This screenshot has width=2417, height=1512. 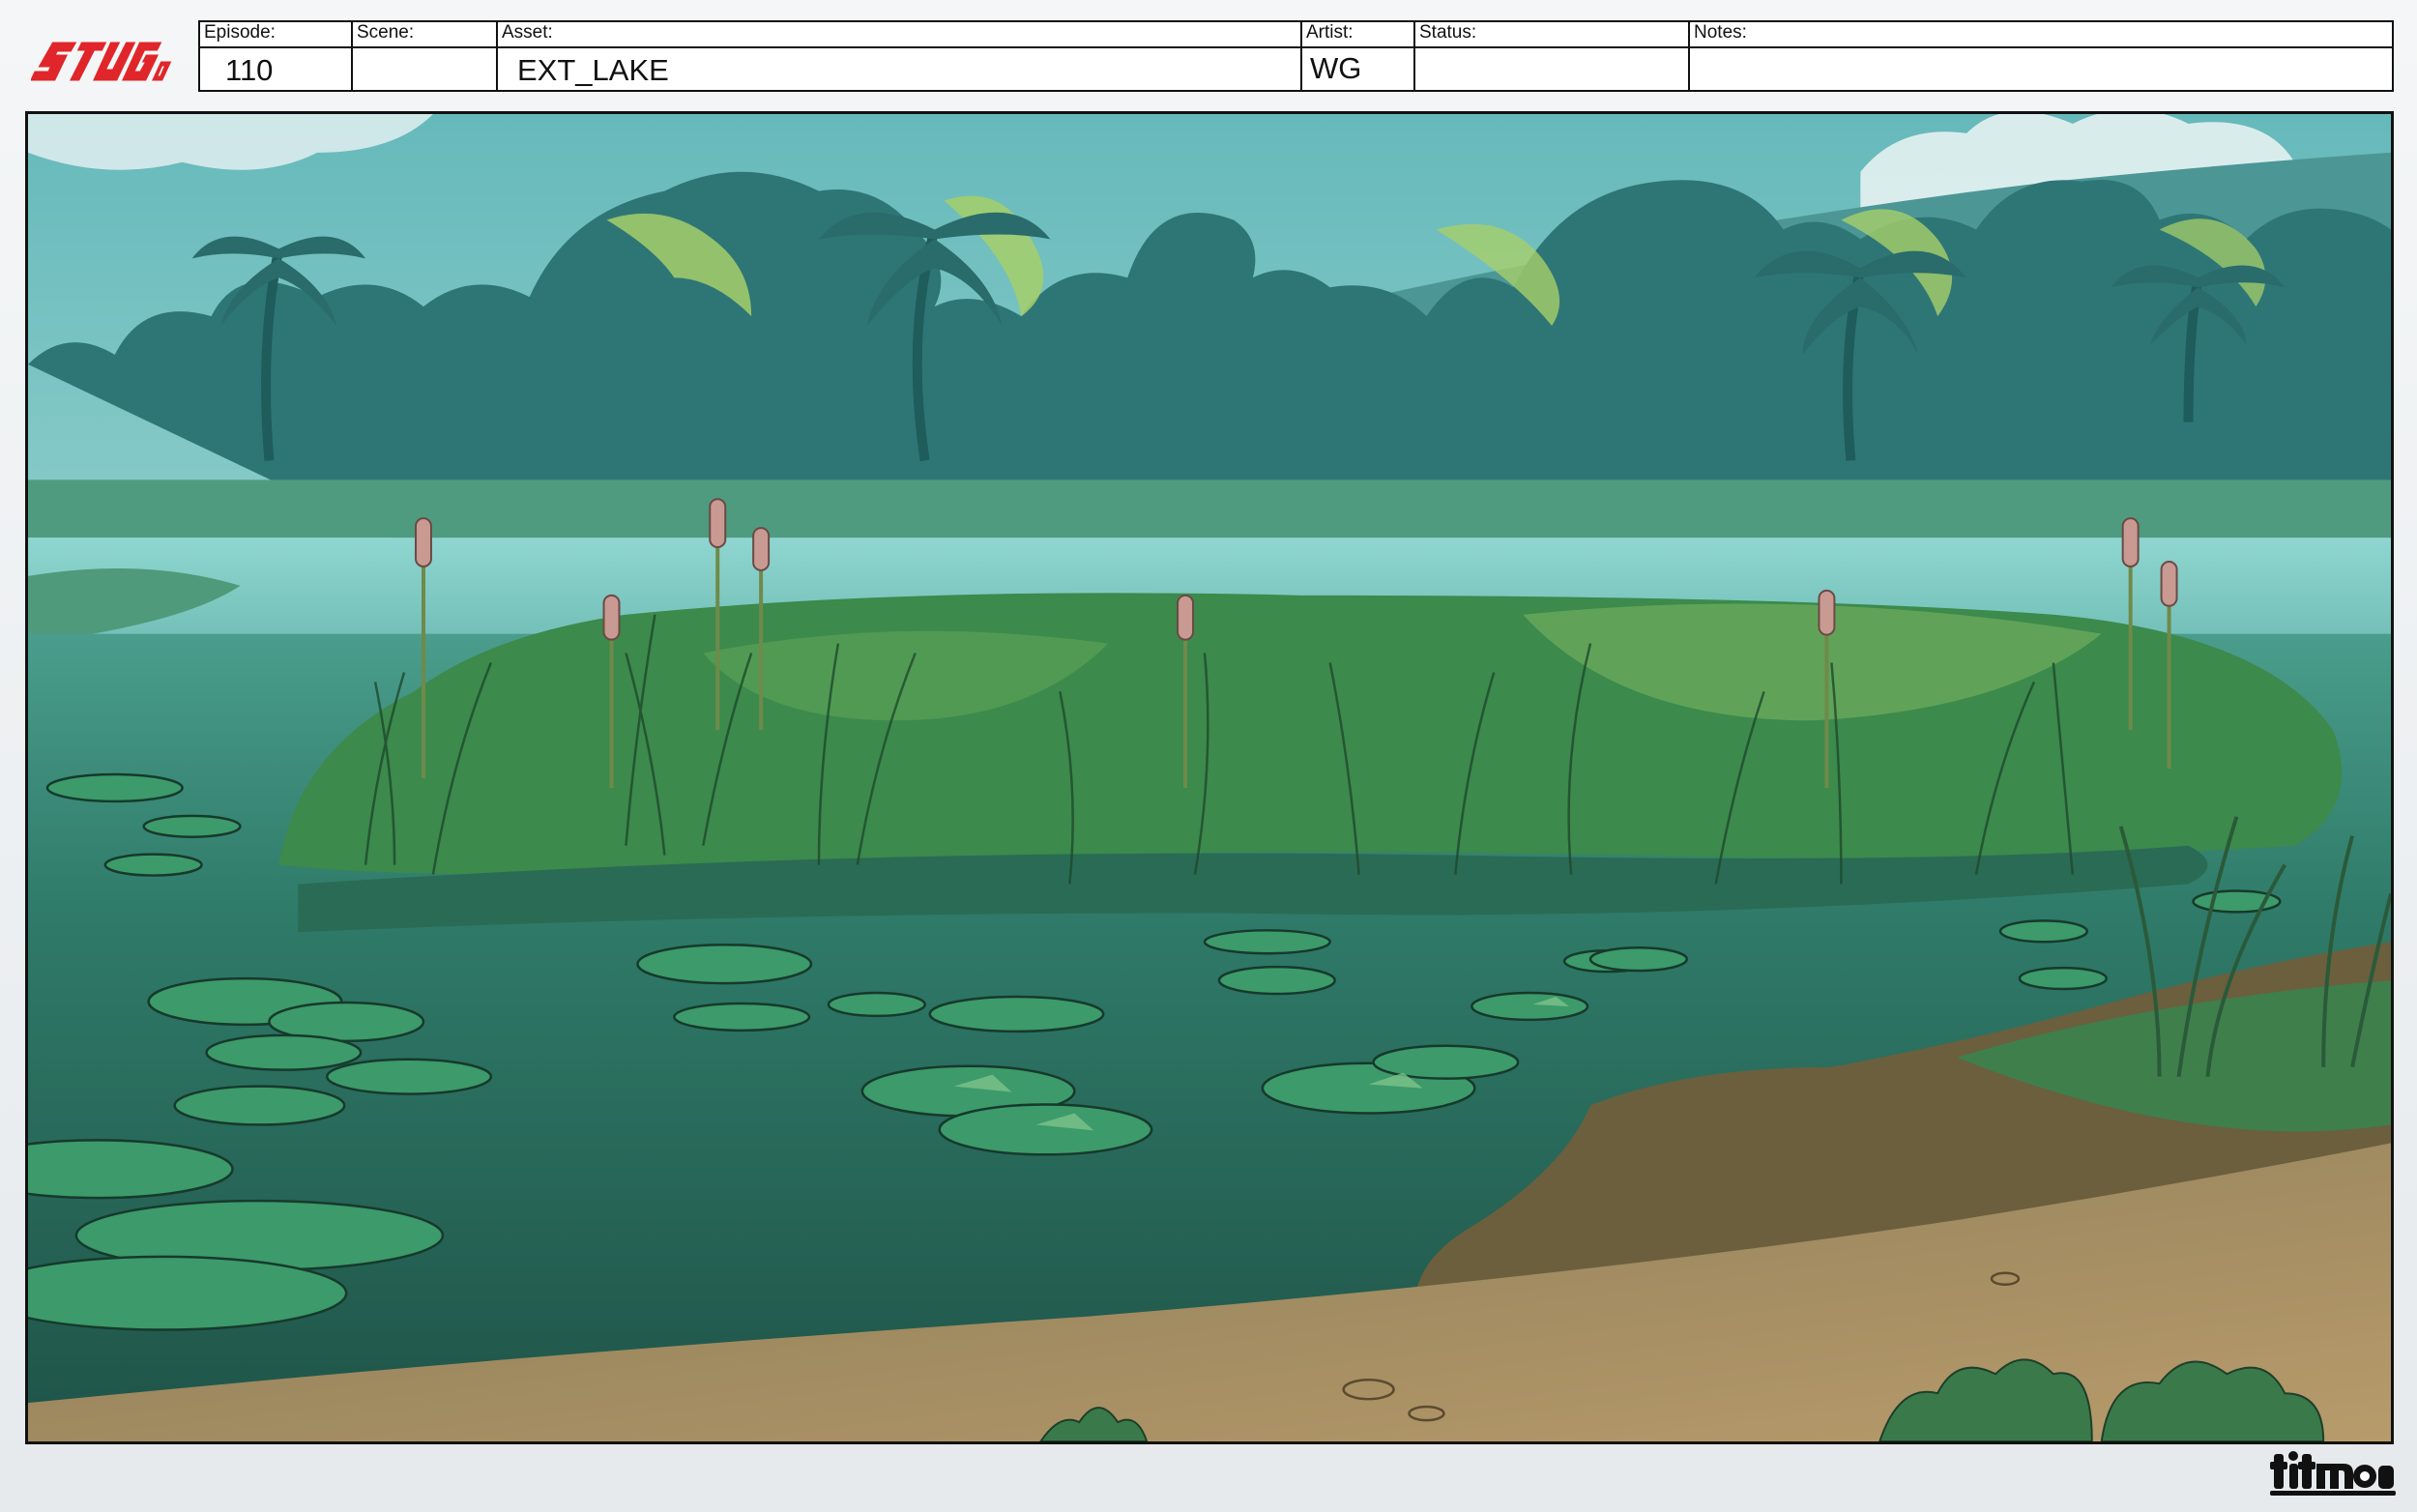 I want to click on notes-label: Notes:, so click(x=1720, y=32).